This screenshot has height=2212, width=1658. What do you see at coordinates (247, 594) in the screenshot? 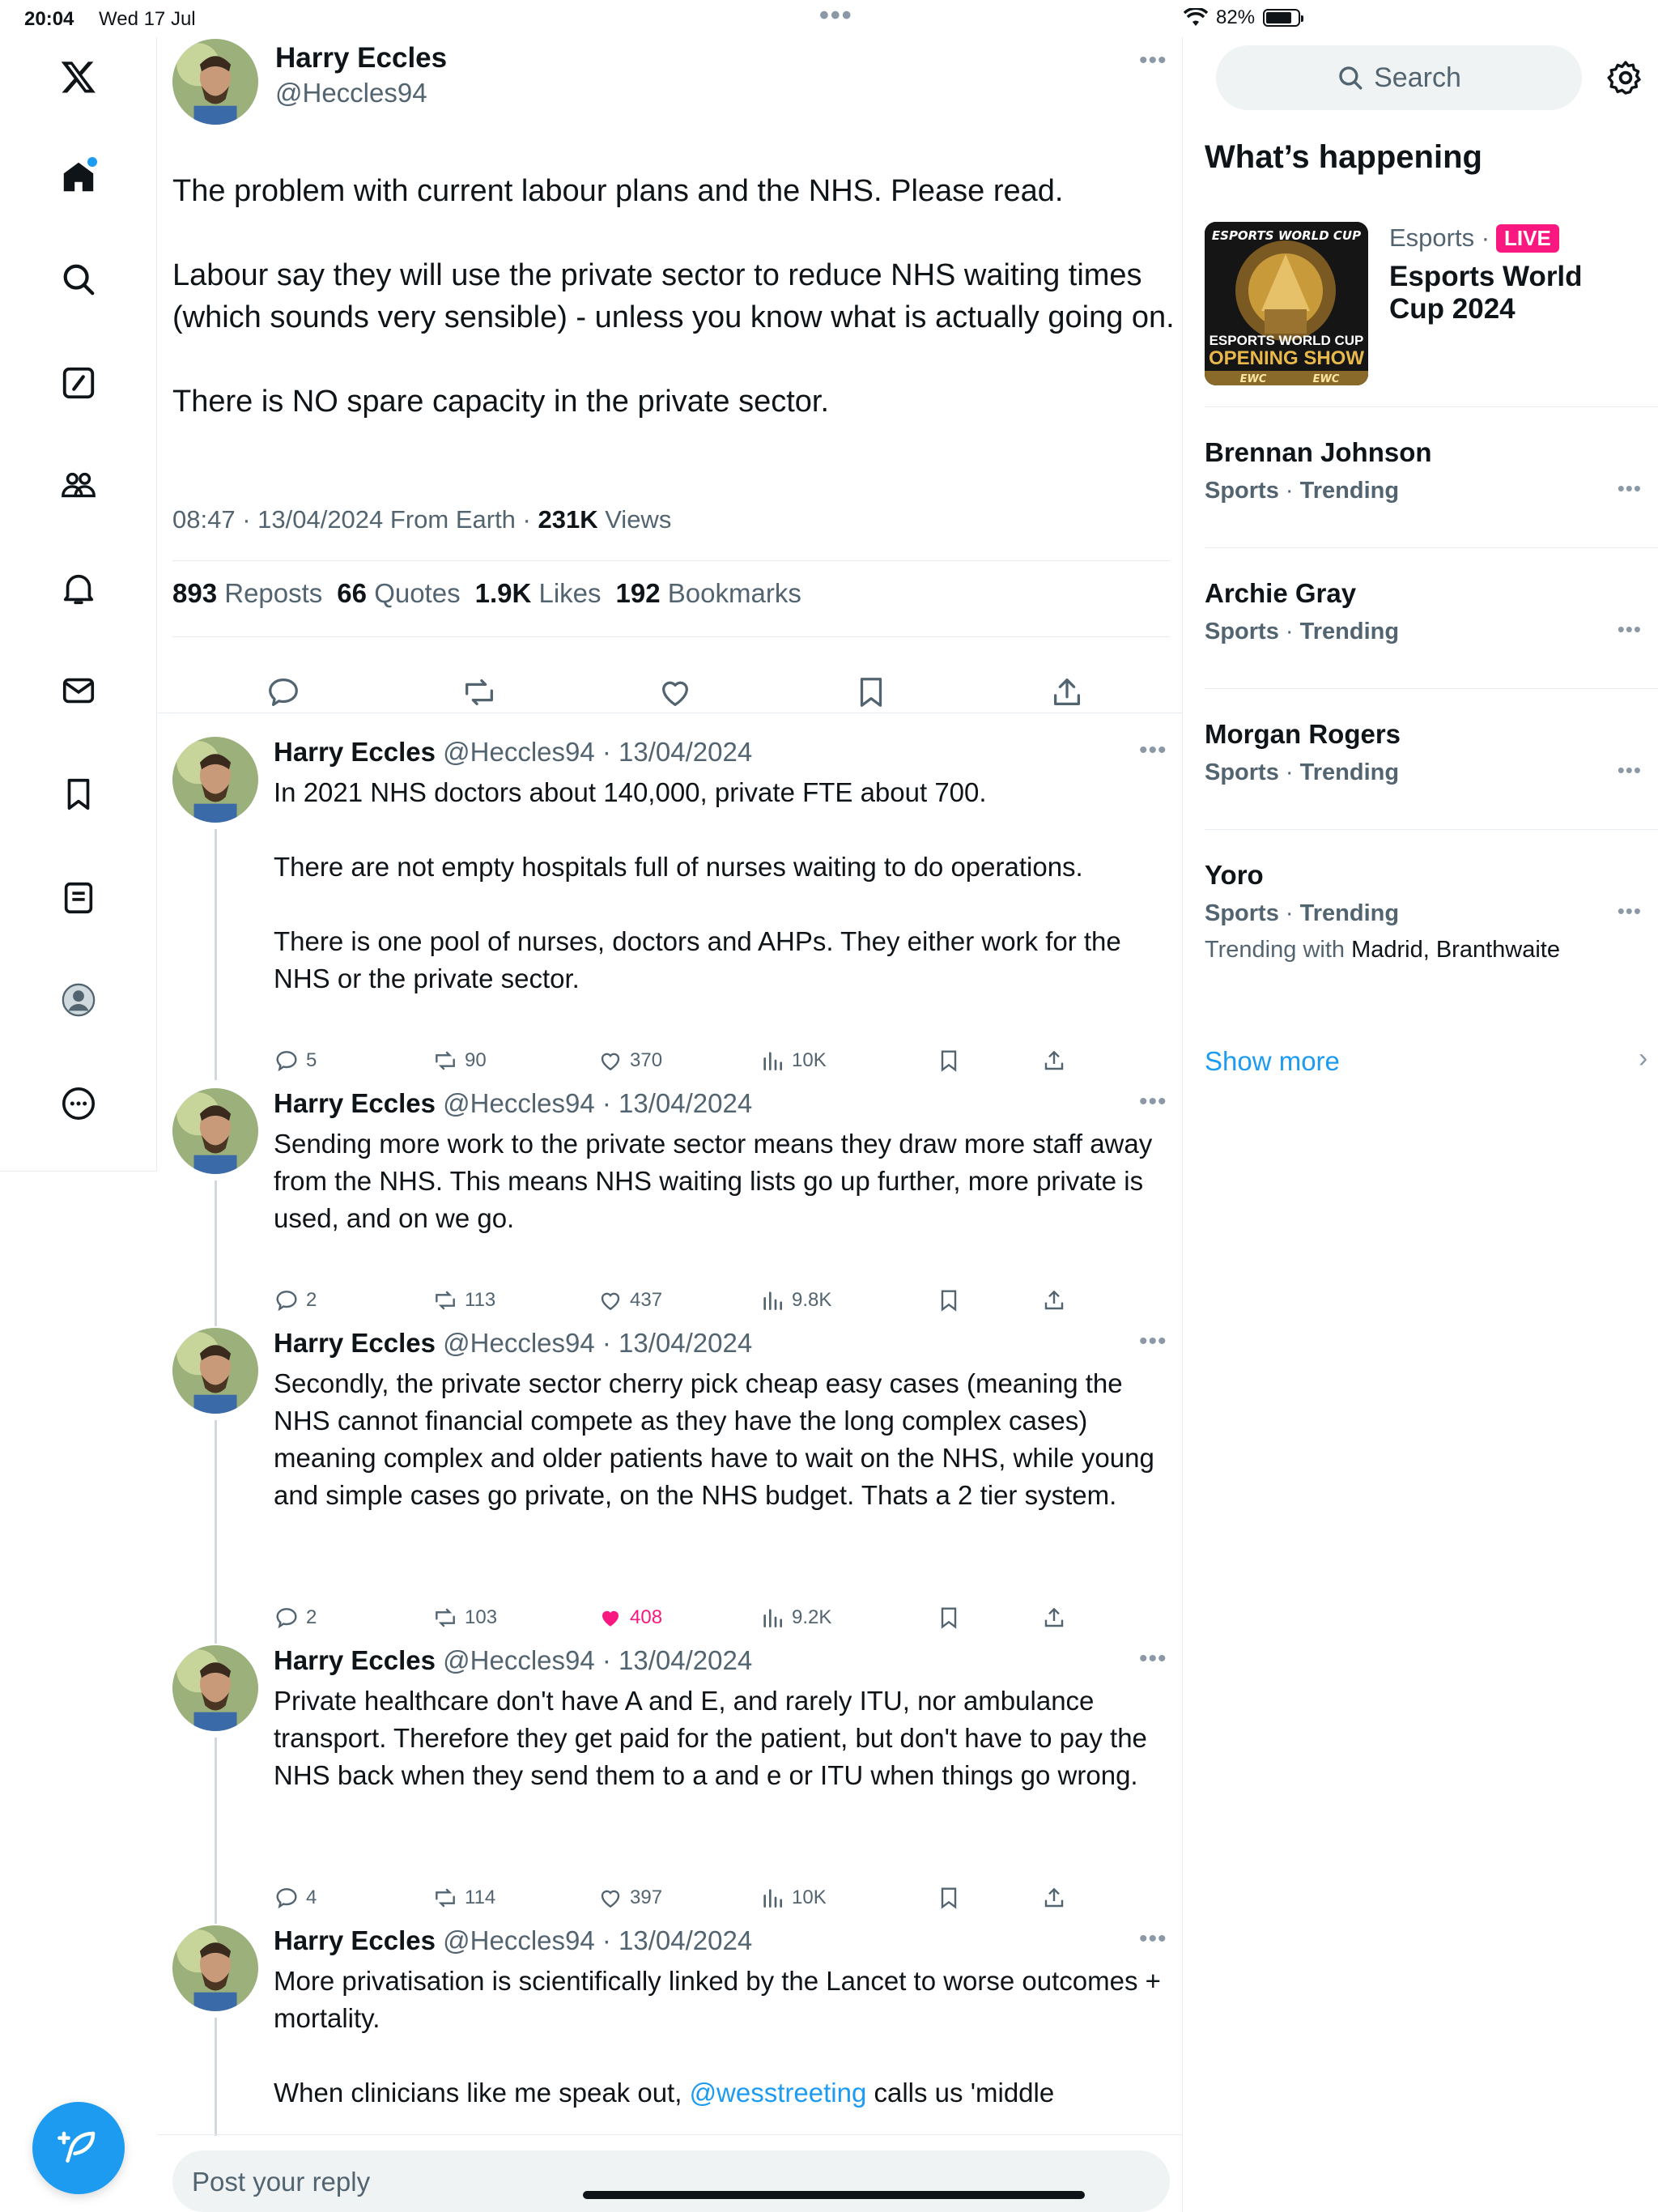
I see `reposts-stat: 893 Reposts` at bounding box center [247, 594].